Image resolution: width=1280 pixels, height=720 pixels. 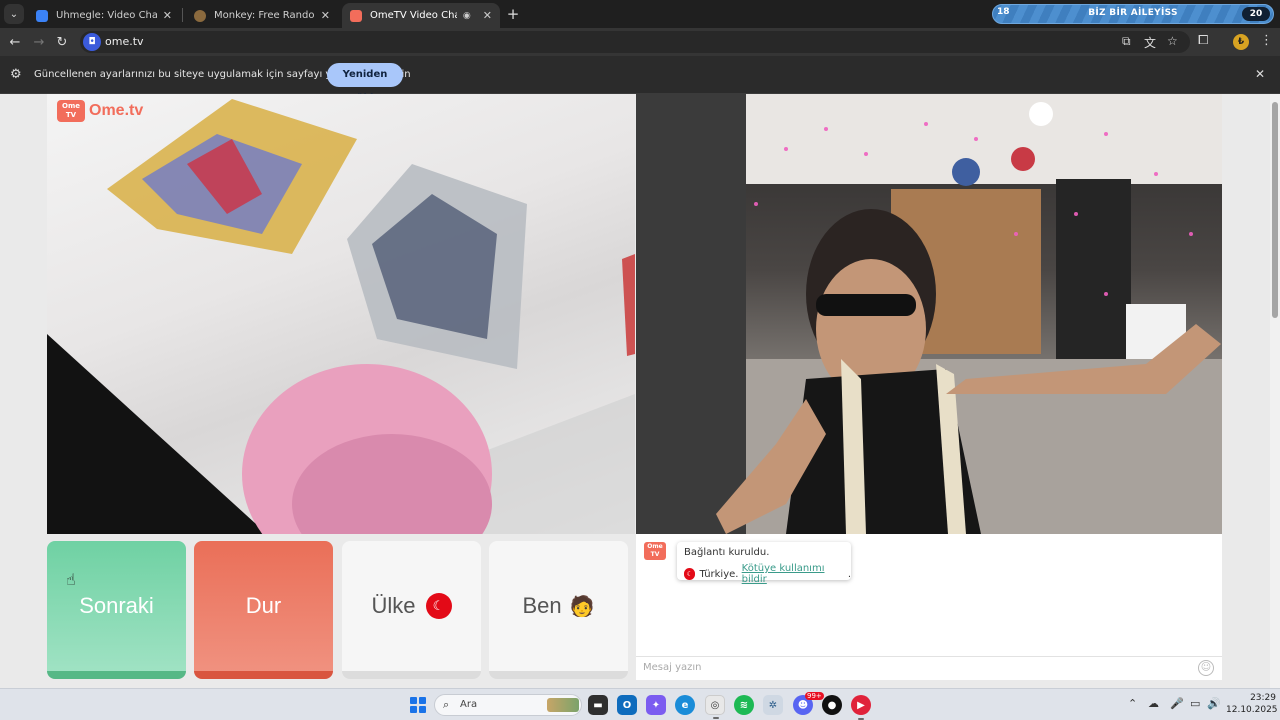 What do you see at coordinates (685, 705) in the screenshot?
I see `edge-icon: e` at bounding box center [685, 705].